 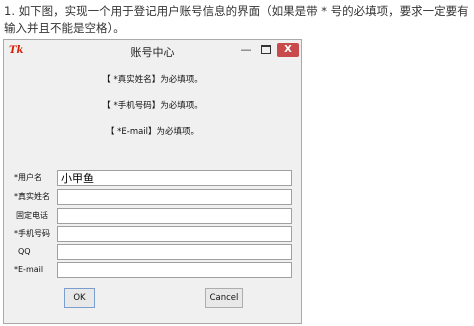 What do you see at coordinates (152, 106) in the screenshot?
I see `required-note-mobile: 【 *手机号码】为必填项。` at bounding box center [152, 106].